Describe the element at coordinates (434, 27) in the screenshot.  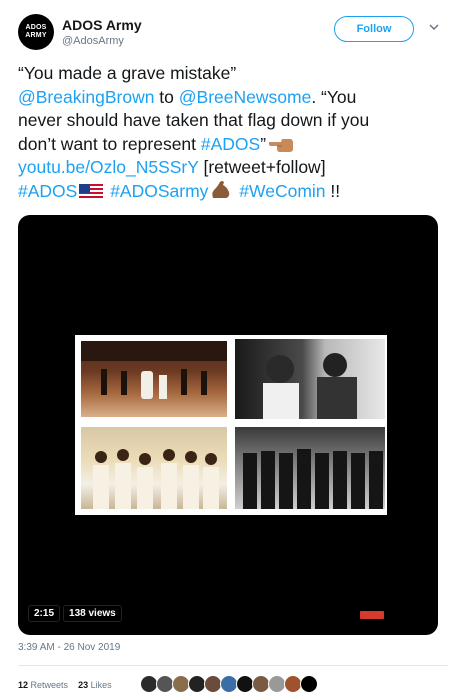
I see `chevron-down-icon` at that location.